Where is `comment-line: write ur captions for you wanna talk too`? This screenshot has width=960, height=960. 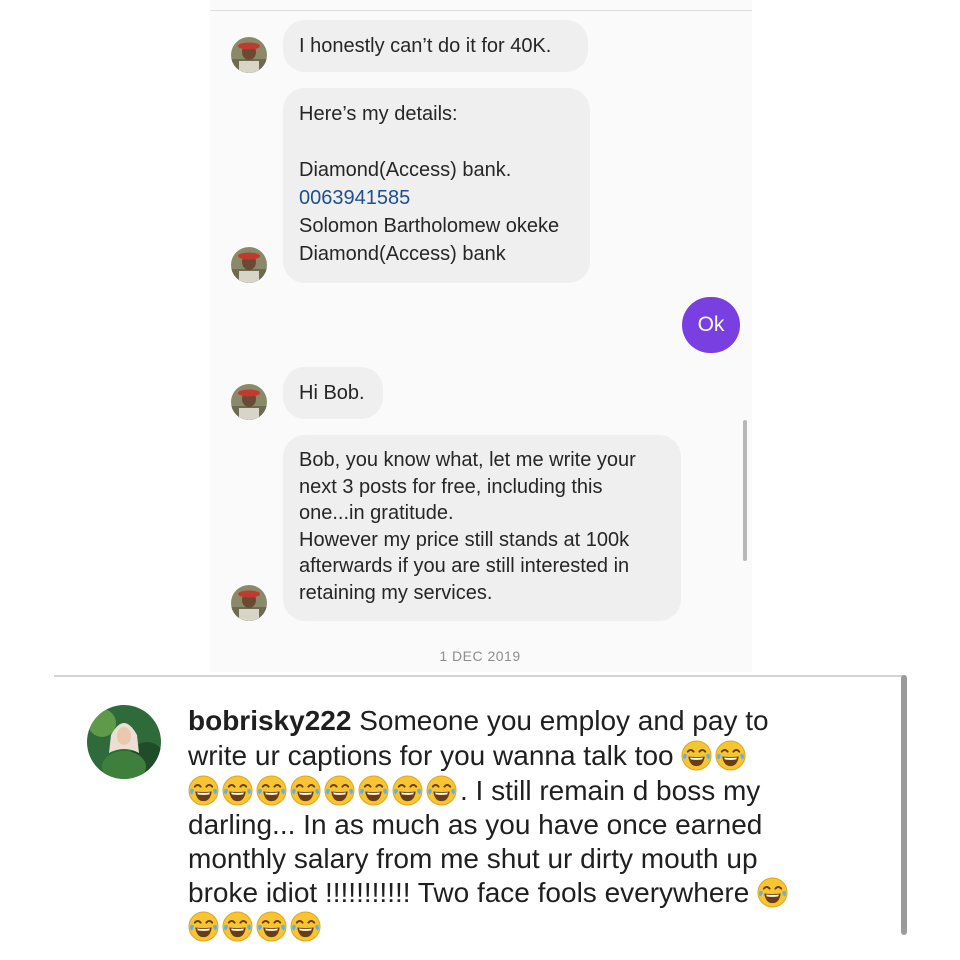
comment-line: write ur captions for you wanna talk too is located at coordinates (468, 756).